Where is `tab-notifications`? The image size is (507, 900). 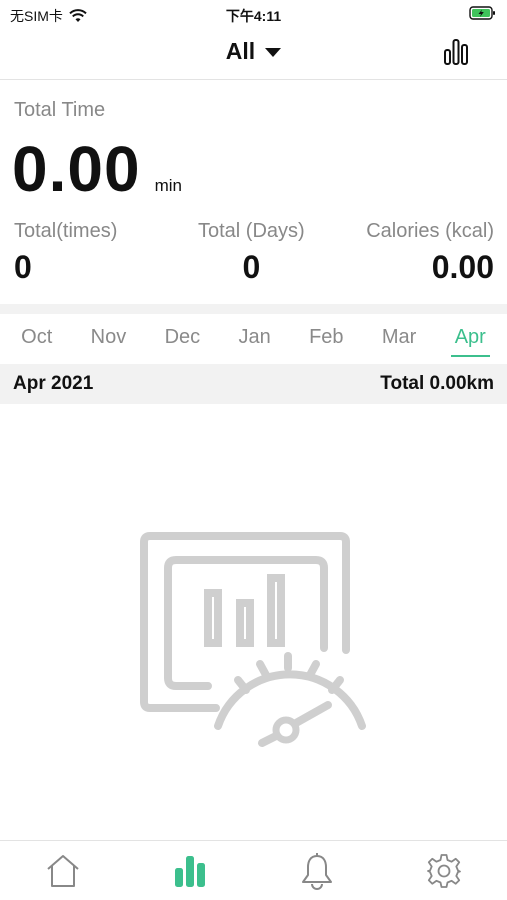 tab-notifications is located at coordinates (317, 871).